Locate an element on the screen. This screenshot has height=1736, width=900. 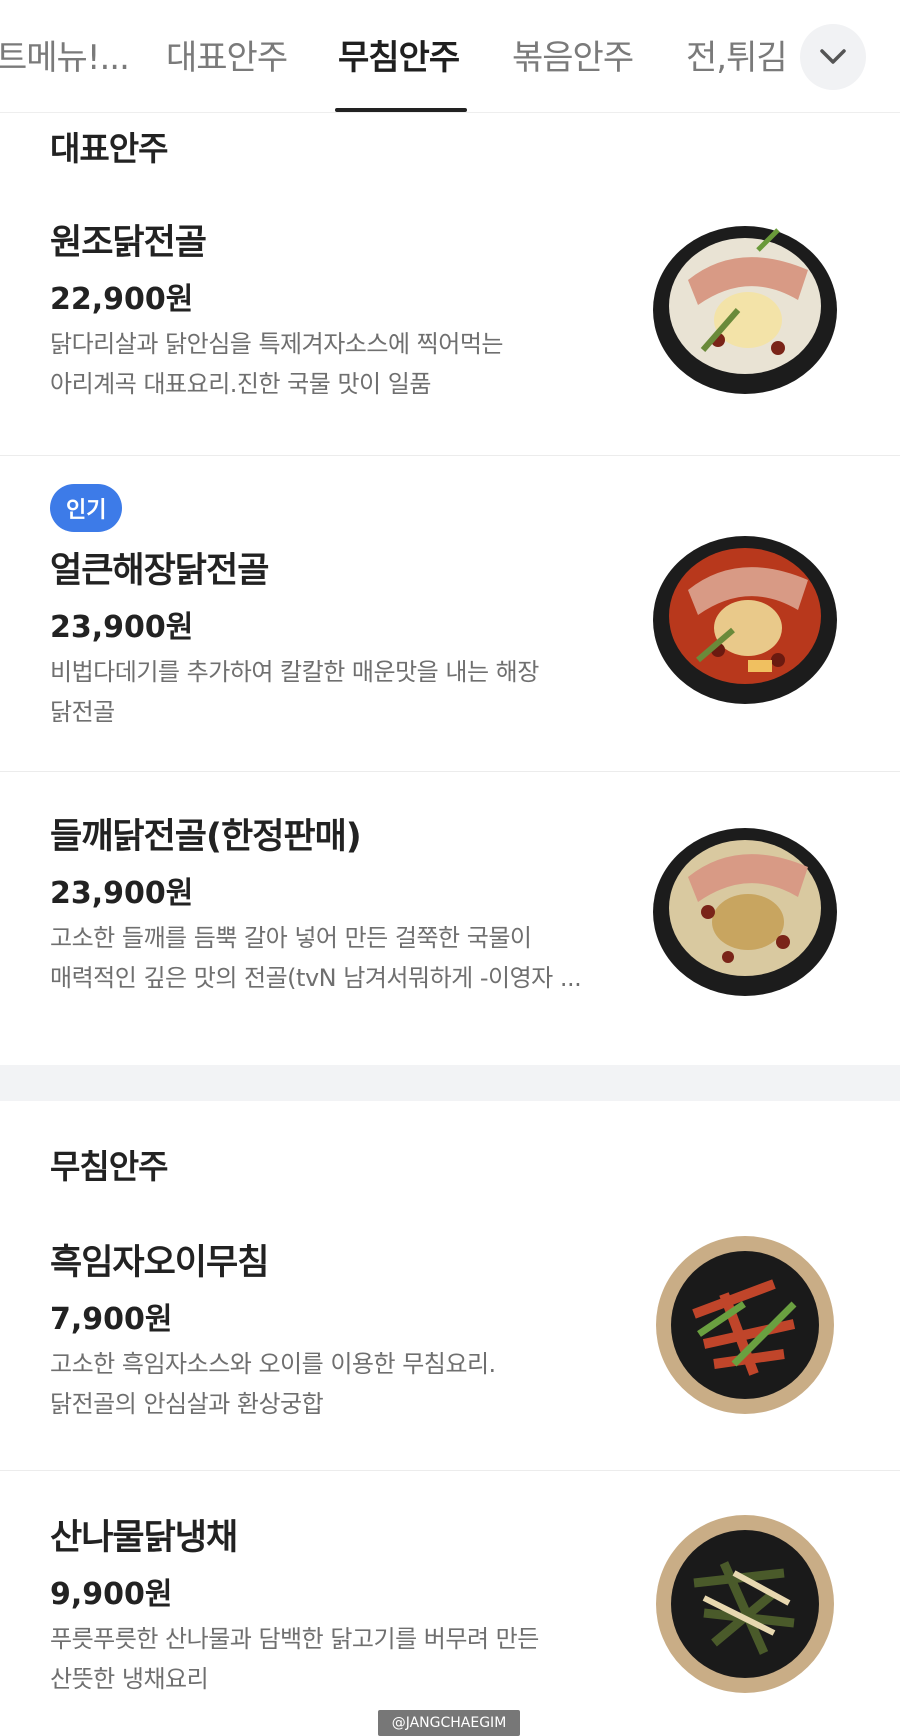
menu-item-description: 비법다데기를 추가하여 칼칼한 매운맛을 내는 해장 닭전골 is located at coordinates (294, 692).